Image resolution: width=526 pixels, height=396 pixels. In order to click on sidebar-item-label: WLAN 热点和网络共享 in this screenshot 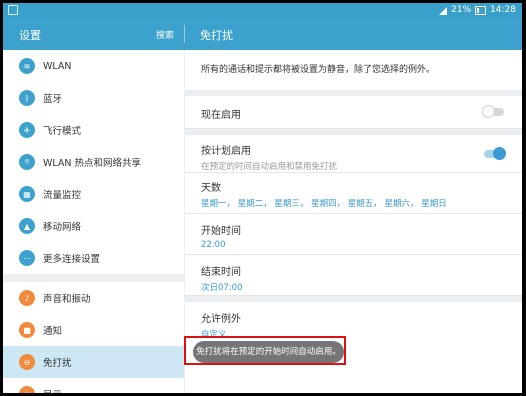, I will do `click(92, 163)`.